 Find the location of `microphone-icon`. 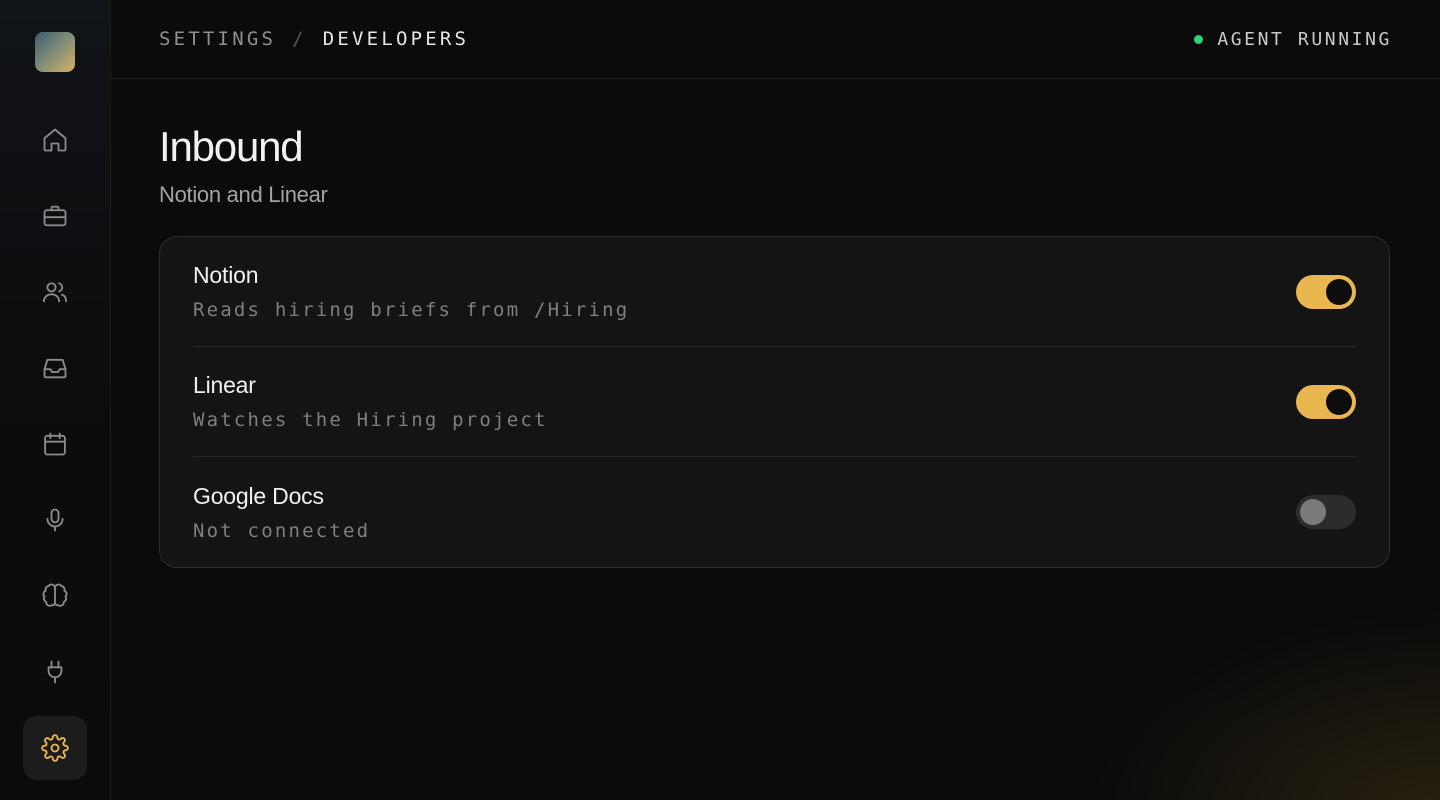

microphone-icon is located at coordinates (55, 520).